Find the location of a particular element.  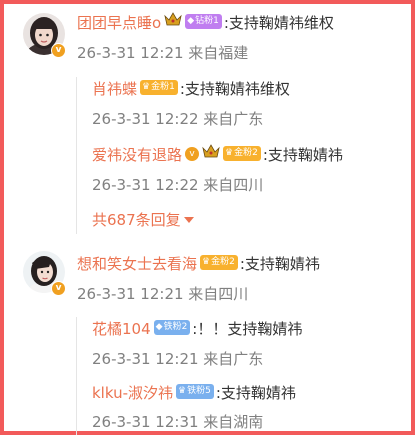

fan-badge: ♛金粉1 is located at coordinates (159, 87).